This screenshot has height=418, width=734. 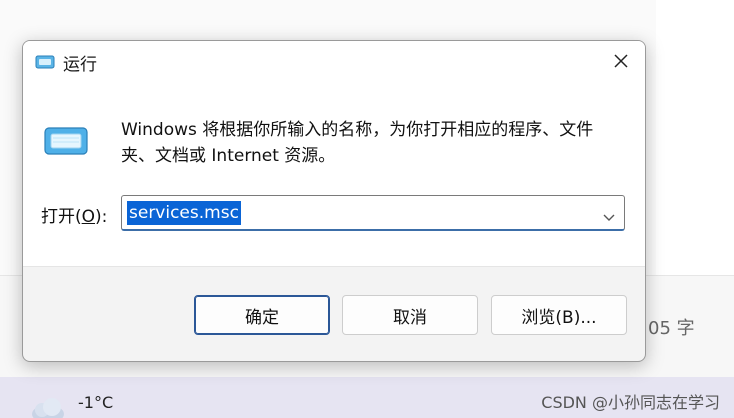 I want to click on open-label: 打开(O):, so click(x=74, y=217).